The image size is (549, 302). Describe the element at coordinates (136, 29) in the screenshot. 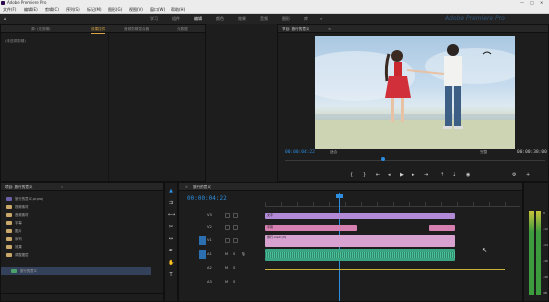

I see `tab-audio-clip-mixer: 音频剪辑混合器` at that location.